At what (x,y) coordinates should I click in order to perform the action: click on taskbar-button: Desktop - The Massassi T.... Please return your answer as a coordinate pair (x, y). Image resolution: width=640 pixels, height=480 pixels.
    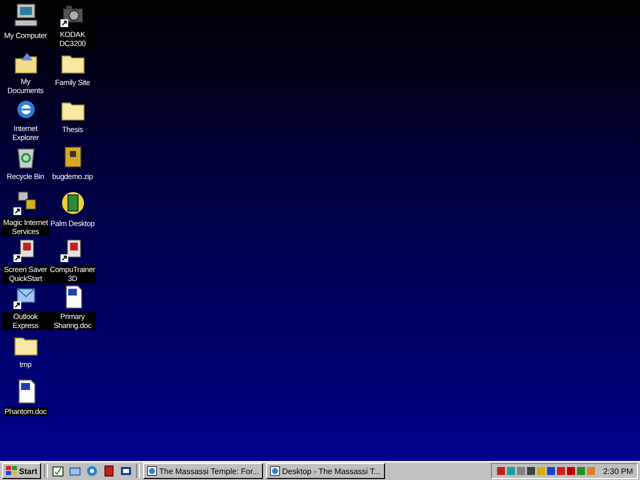
    Looking at the image, I should click on (325, 471).